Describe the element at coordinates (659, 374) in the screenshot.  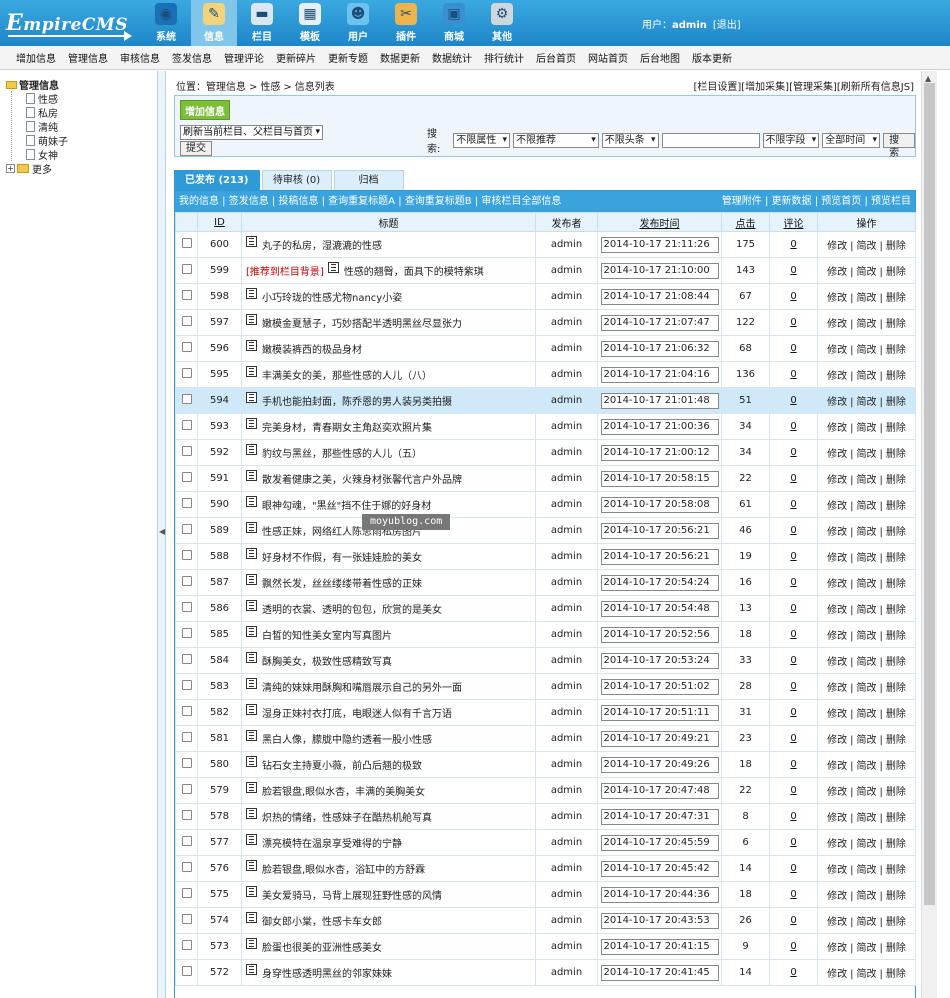
I see `row-time-input: 2014-10-17 21:04:16` at that location.